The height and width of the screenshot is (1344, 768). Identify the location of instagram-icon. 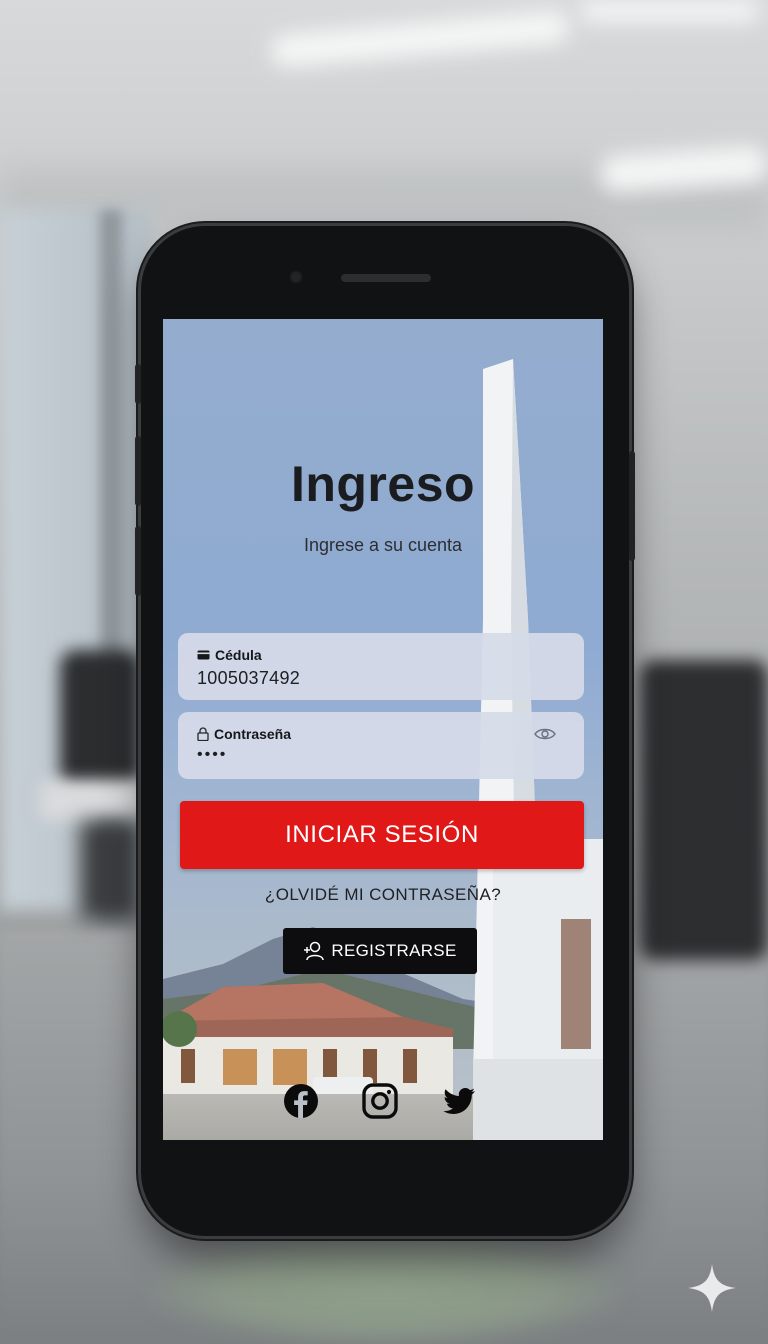
(380, 1101).